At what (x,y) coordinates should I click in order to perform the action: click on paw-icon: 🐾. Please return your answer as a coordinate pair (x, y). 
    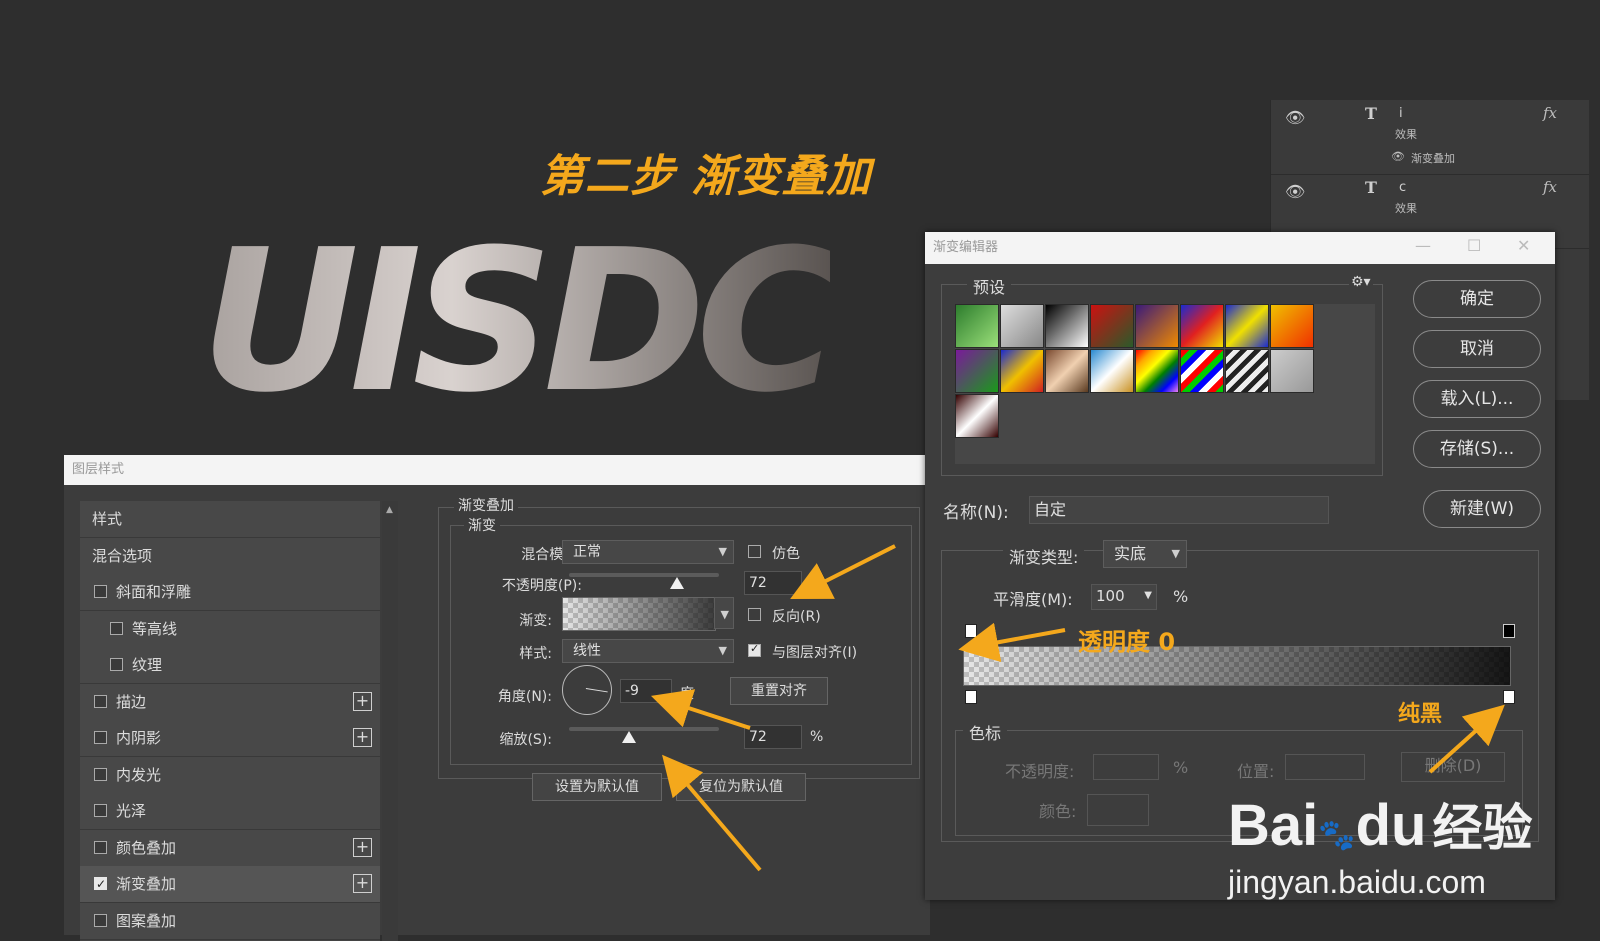
    Looking at the image, I should click on (1337, 835).